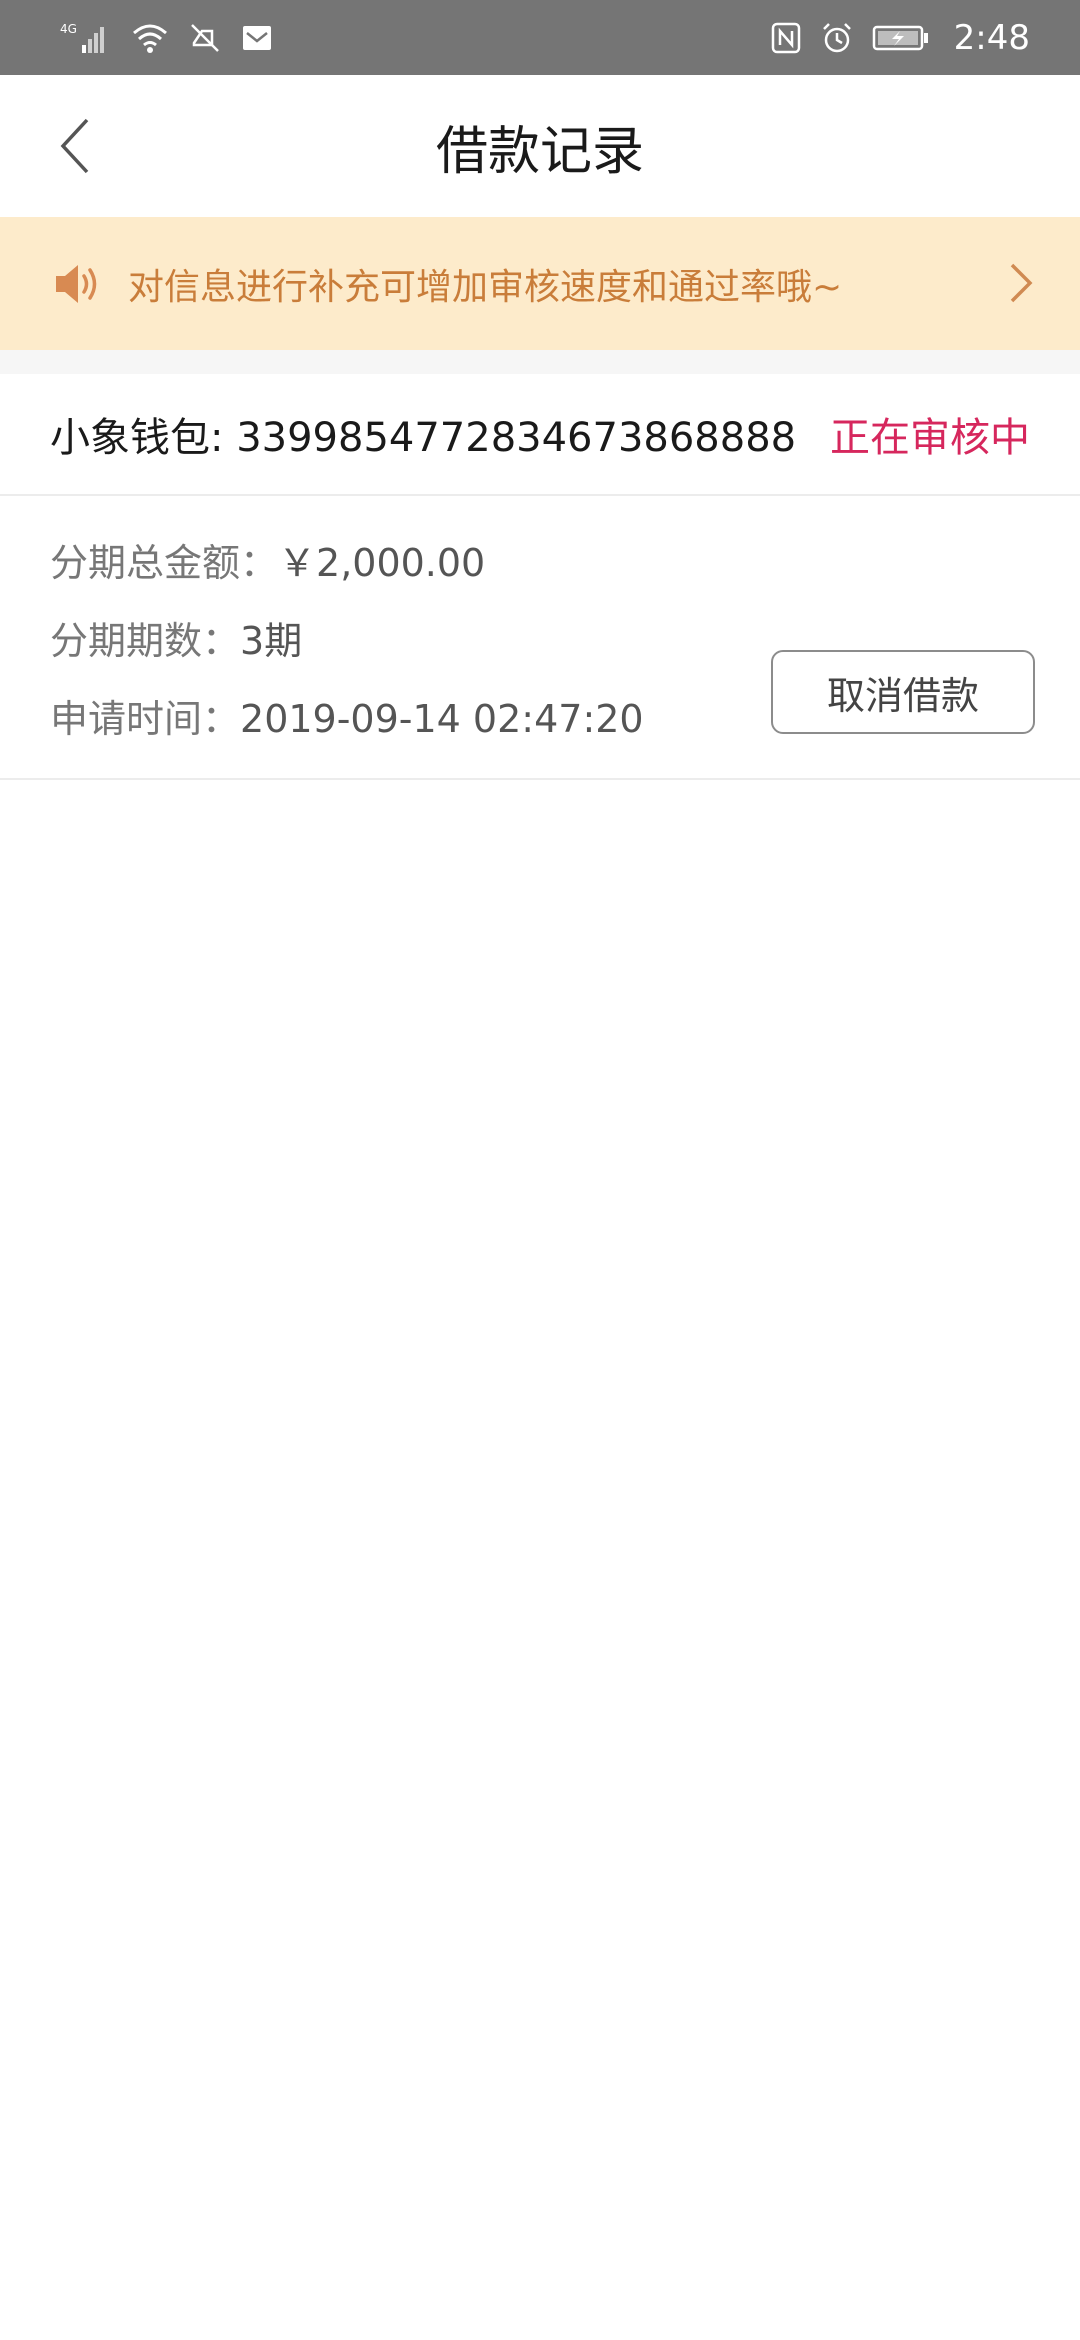 Image resolution: width=1080 pixels, height=2340 pixels. I want to click on page-title: 借款记录, so click(539, 151).